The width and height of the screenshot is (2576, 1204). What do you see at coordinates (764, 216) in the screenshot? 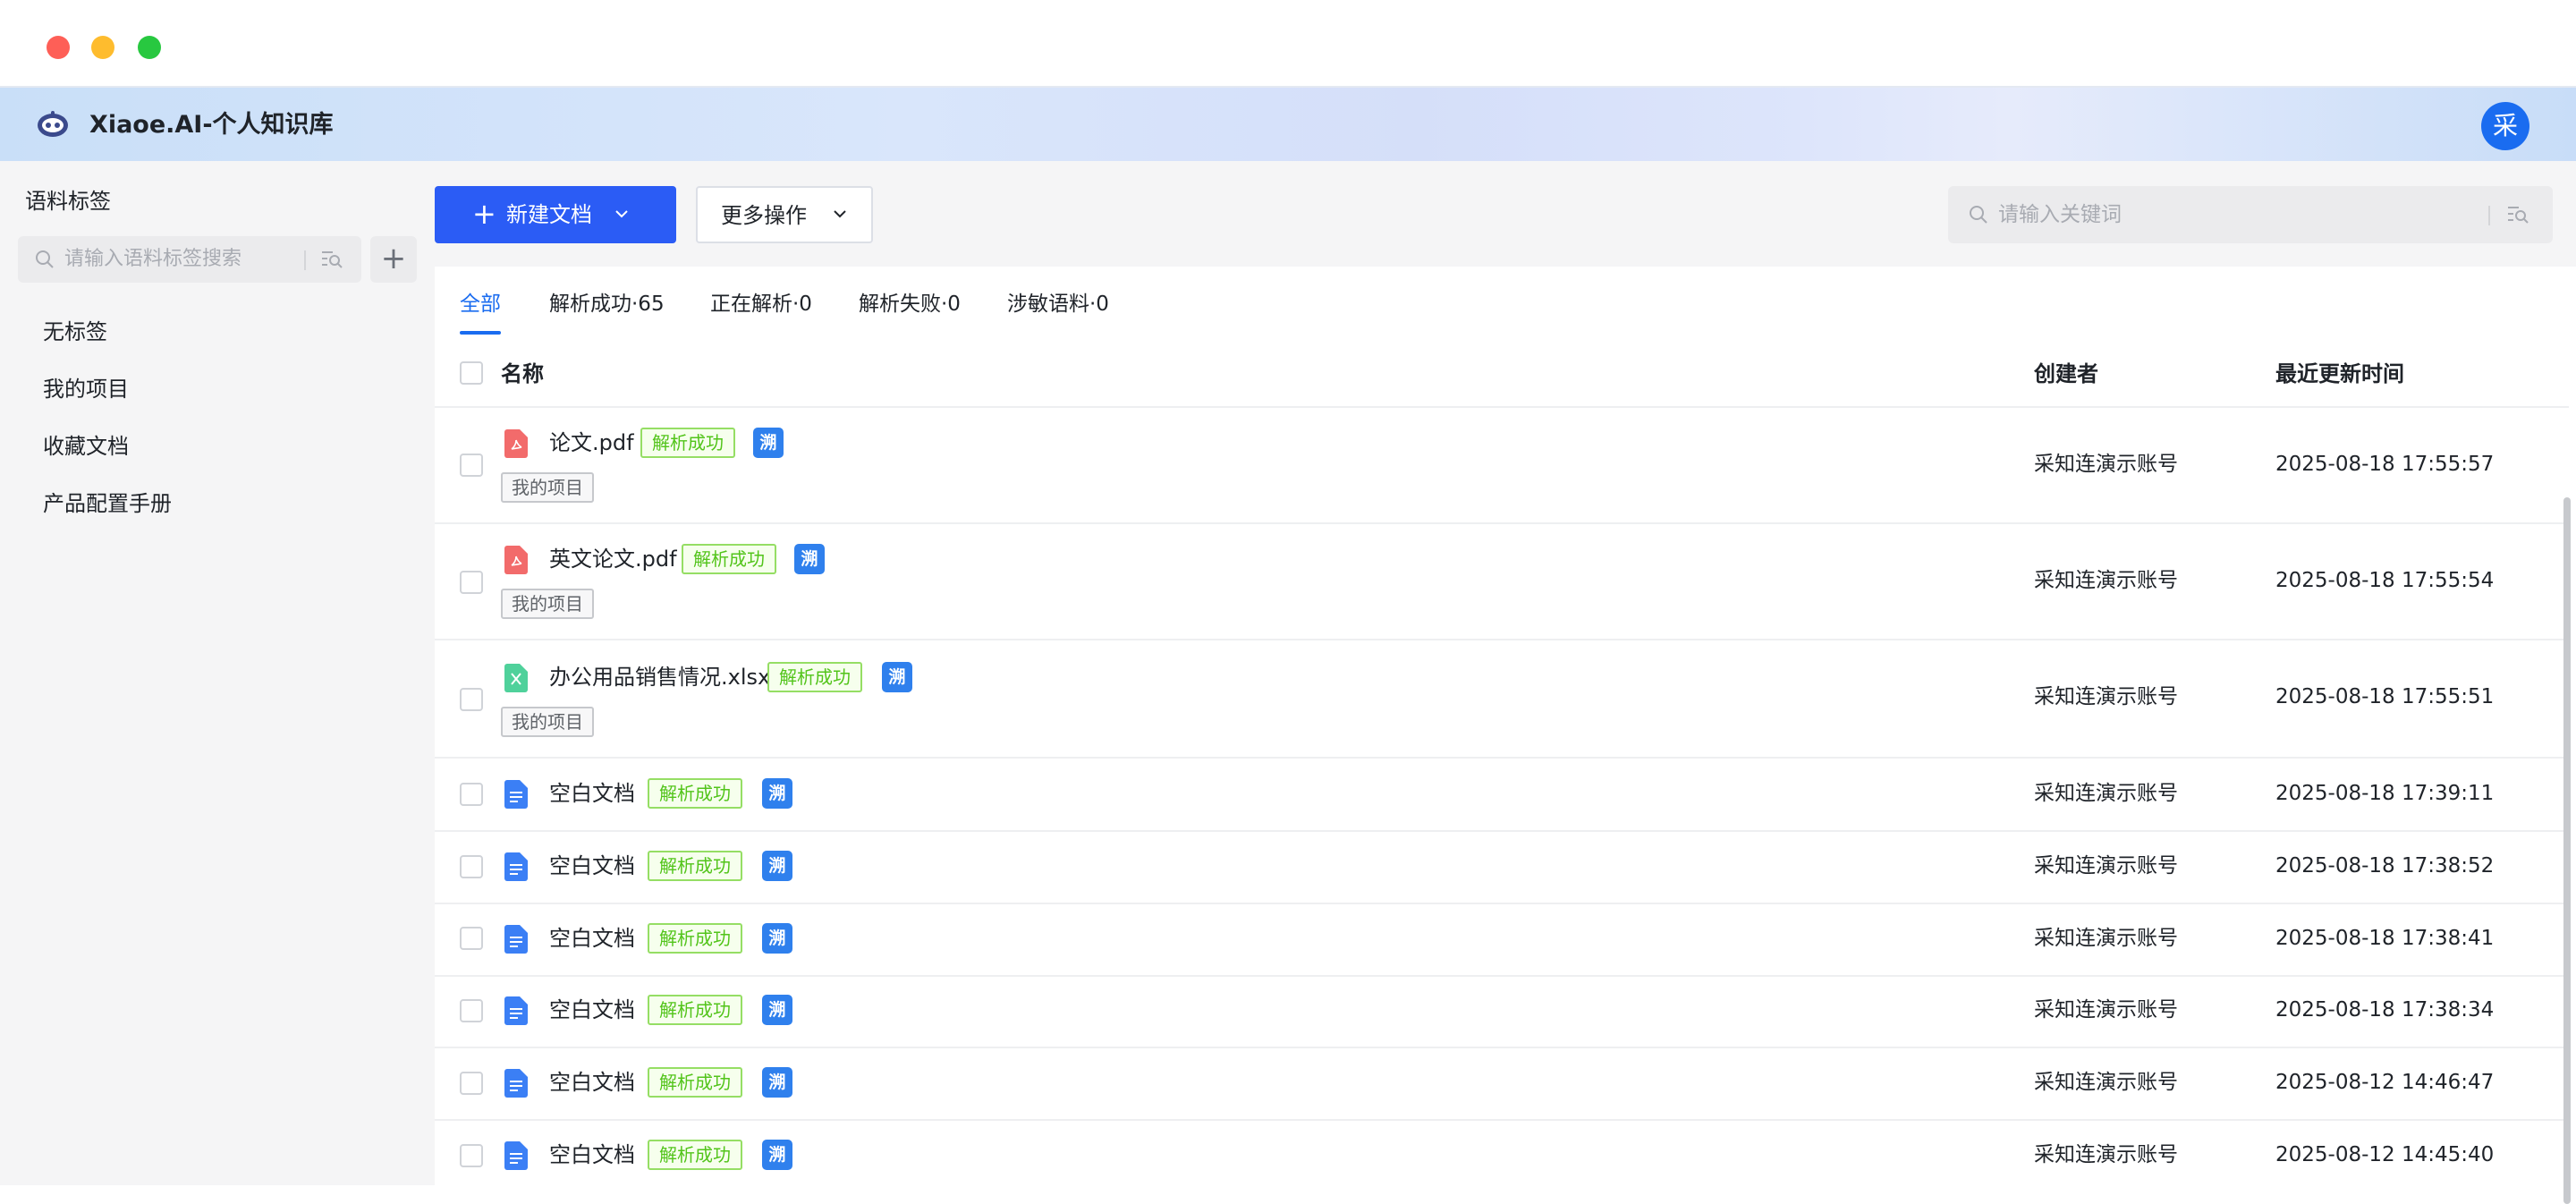
I see `more-actions-label: 更多操作` at bounding box center [764, 216].